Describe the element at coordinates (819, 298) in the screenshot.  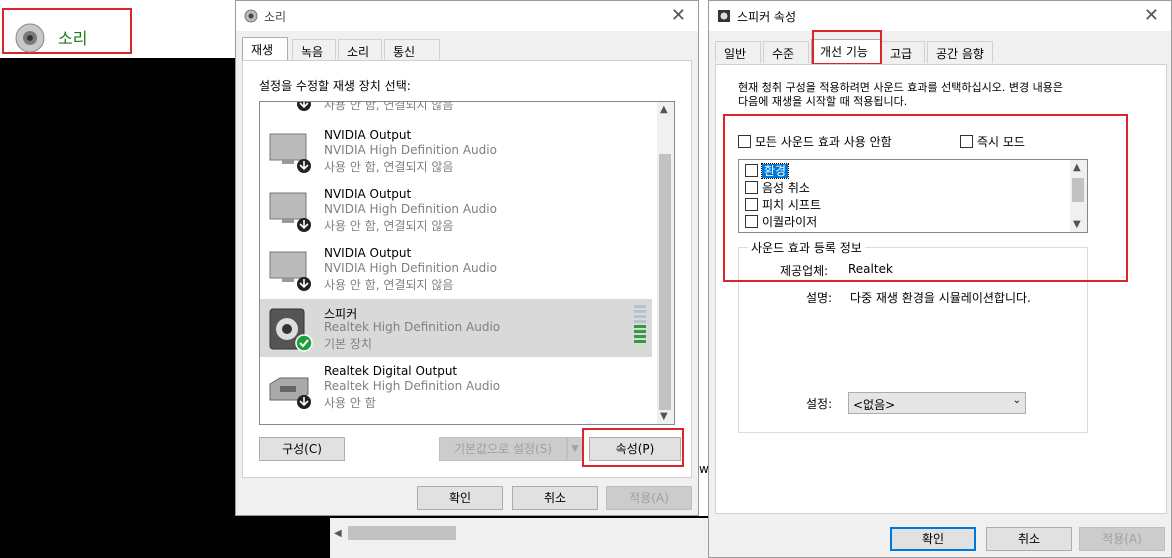
I see `description-label: 설명:` at that location.